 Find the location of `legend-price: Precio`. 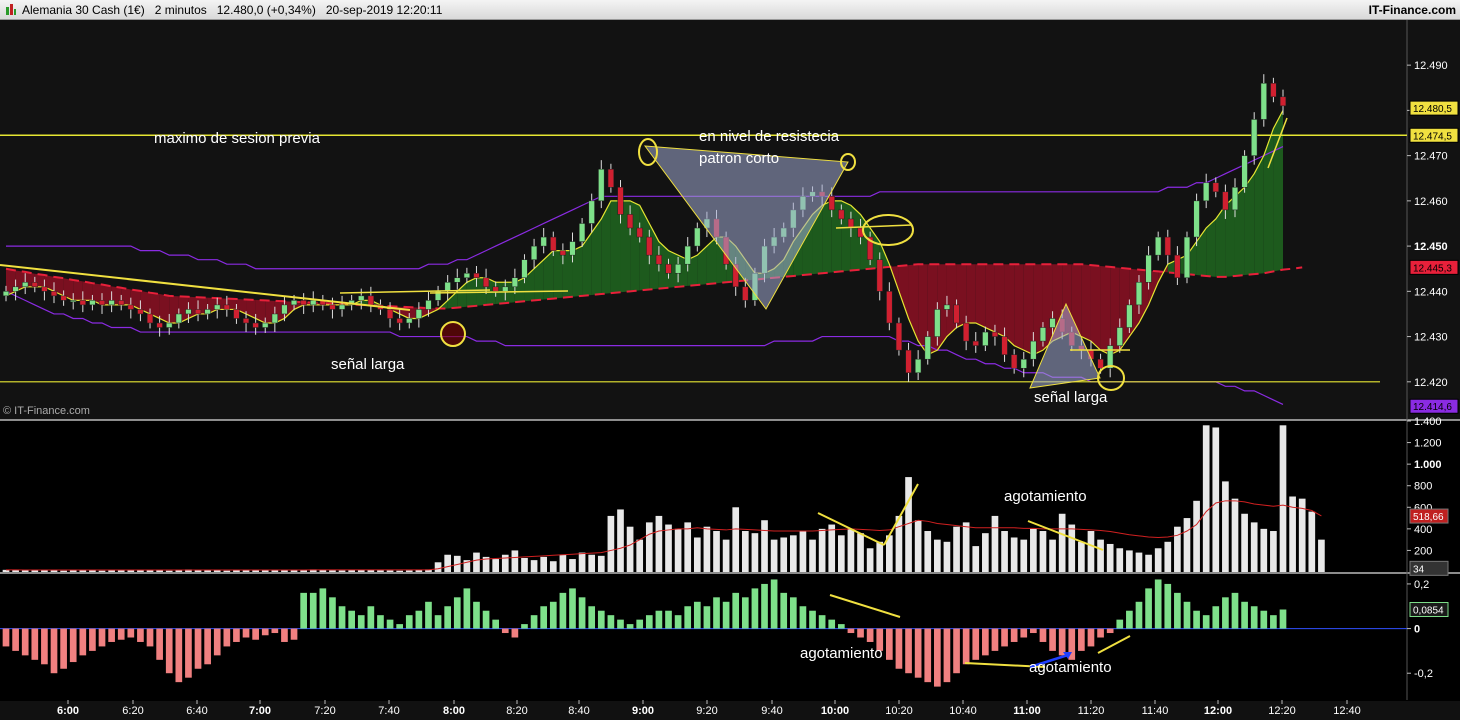

legend-price: Precio is located at coordinates (19, 28).